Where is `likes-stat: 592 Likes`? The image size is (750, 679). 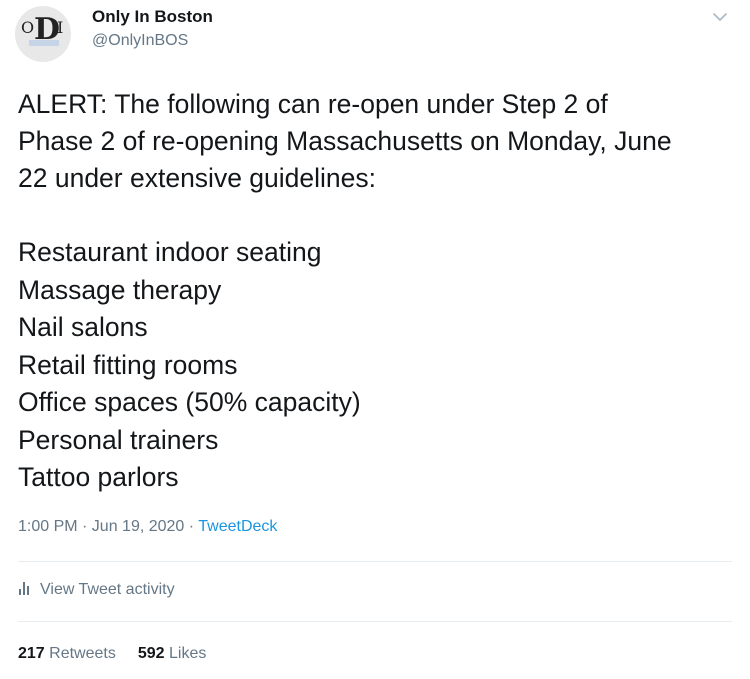
likes-stat: 592 Likes is located at coordinates (172, 653).